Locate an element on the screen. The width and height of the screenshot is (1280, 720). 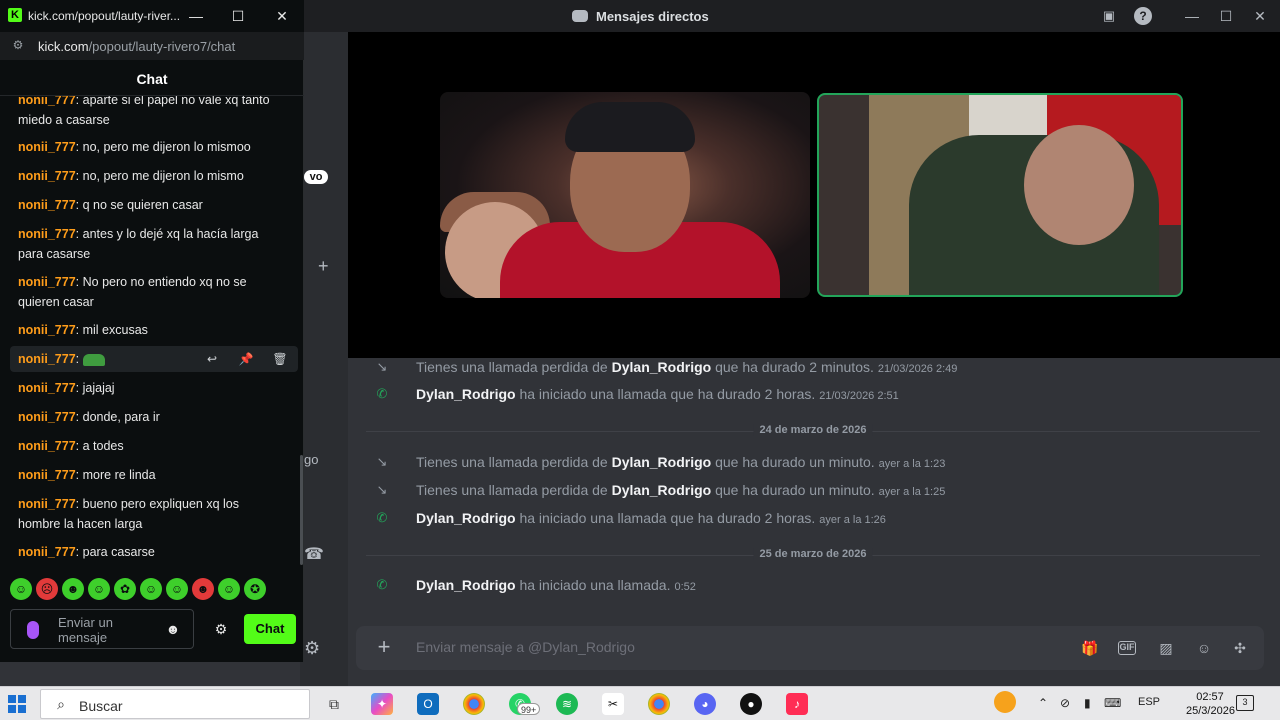
sticker-icon: ▨ is located at coordinates (1166, 648).